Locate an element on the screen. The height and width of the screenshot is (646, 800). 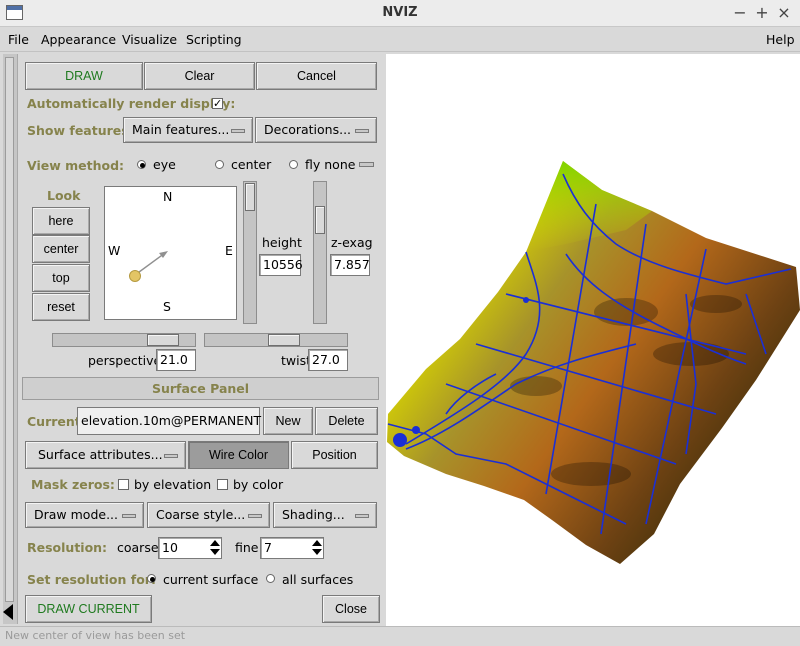
fly-menu-indicator-icon is located at coordinates (366, 164).